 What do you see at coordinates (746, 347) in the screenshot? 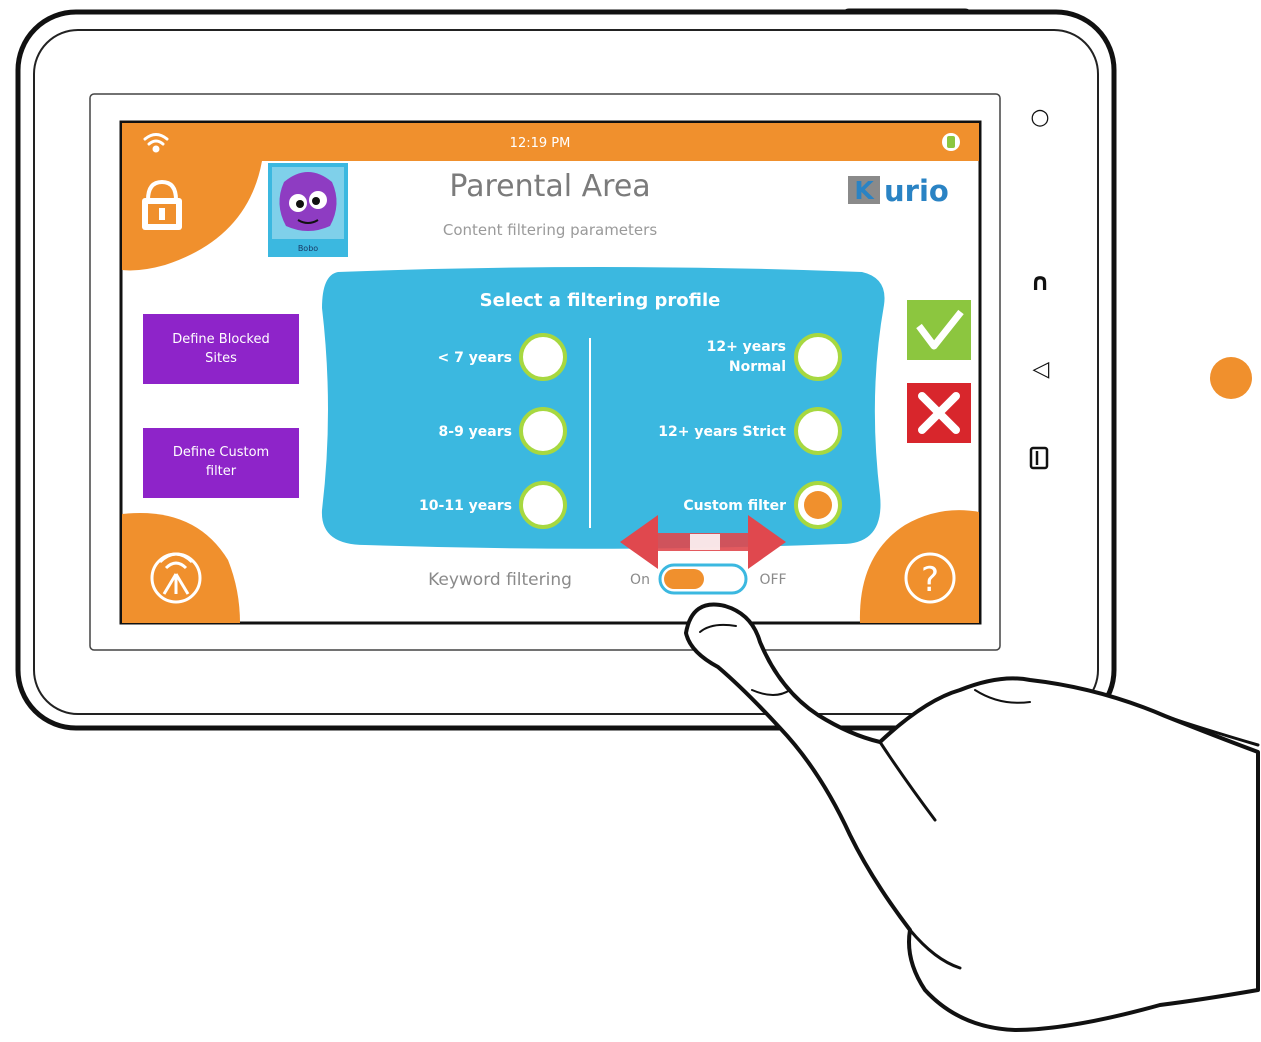
I see `svg-text: 12+ years` at bounding box center [746, 347].